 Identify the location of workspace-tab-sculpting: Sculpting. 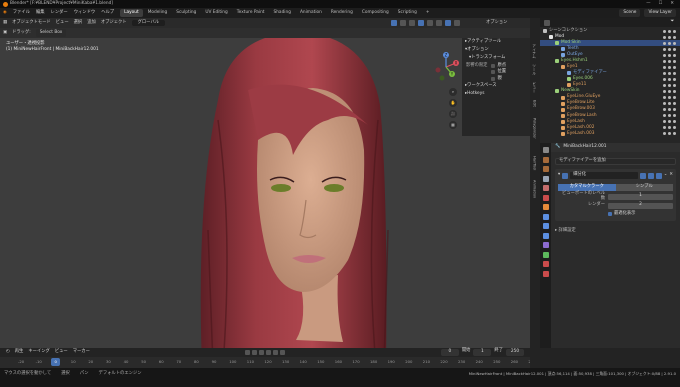
(186, 13).